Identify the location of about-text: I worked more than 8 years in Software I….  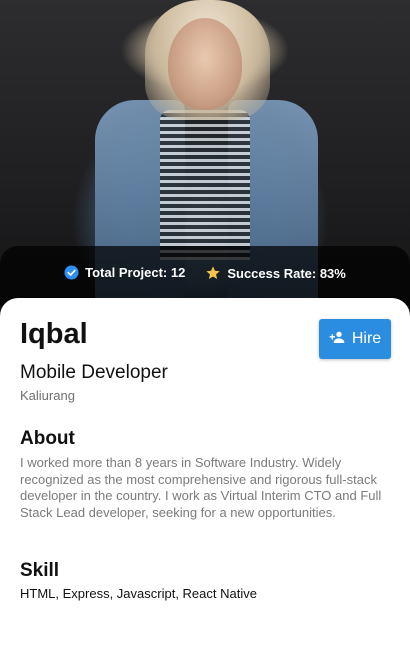
(201, 487).